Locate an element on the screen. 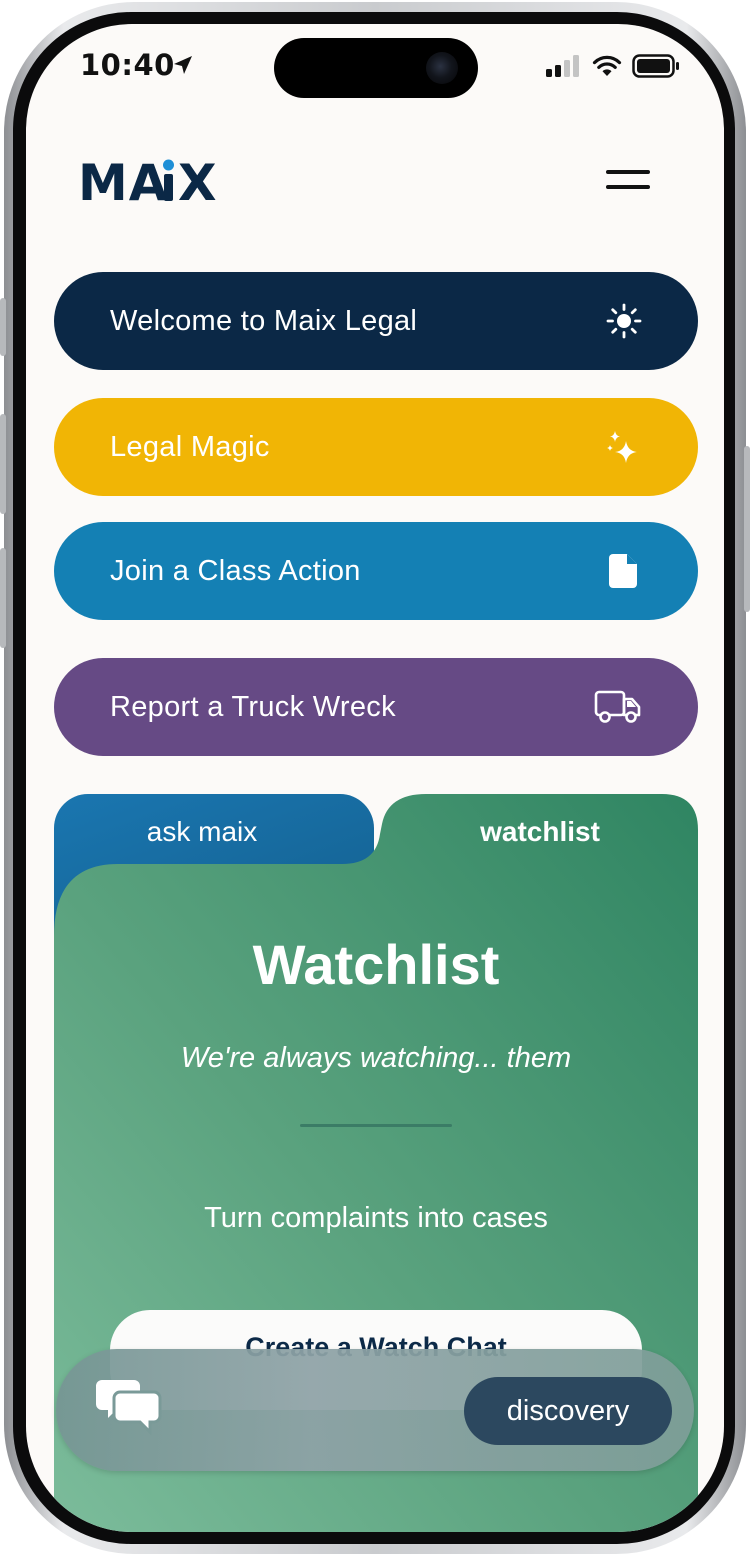 Image resolution: width=750 pixels, height=1557 pixels. camera-icon is located at coordinates (442, 68).